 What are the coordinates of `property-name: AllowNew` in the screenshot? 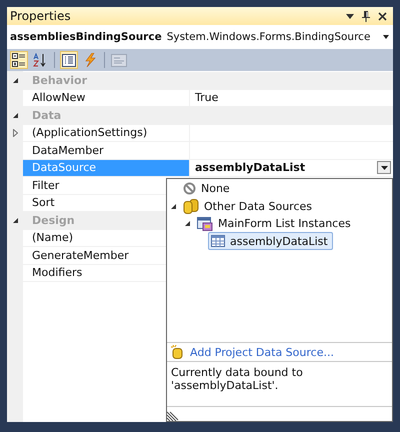 It's located at (106, 98).